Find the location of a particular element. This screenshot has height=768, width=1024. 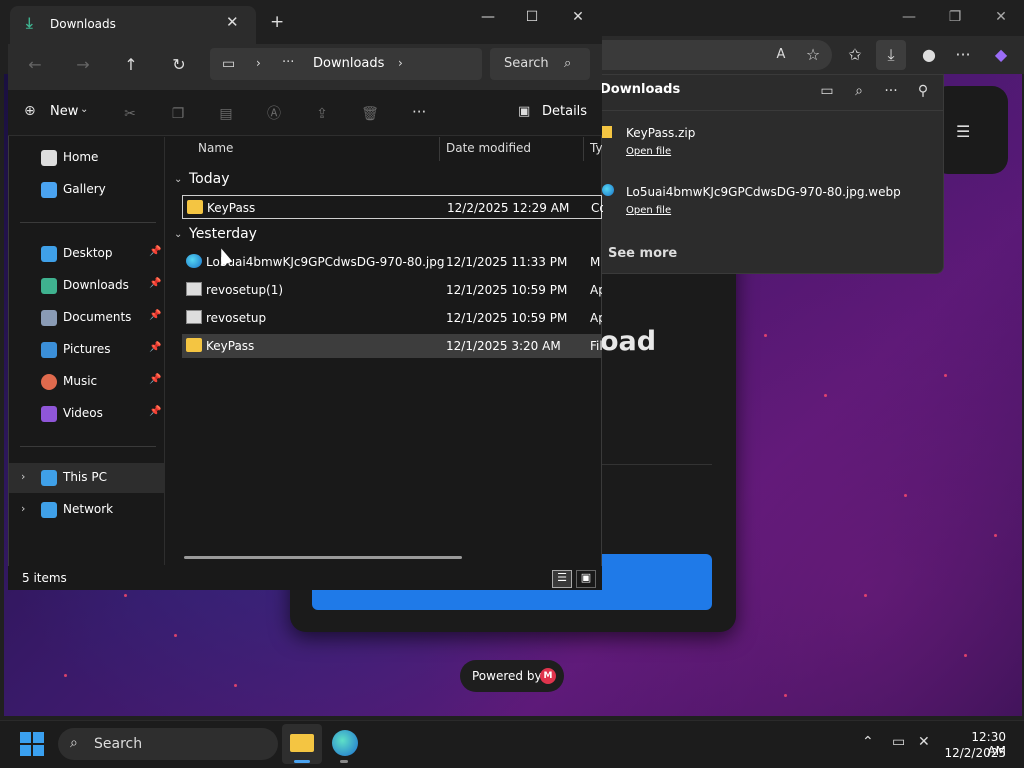

taskbar-edge is located at coordinates (345, 743).